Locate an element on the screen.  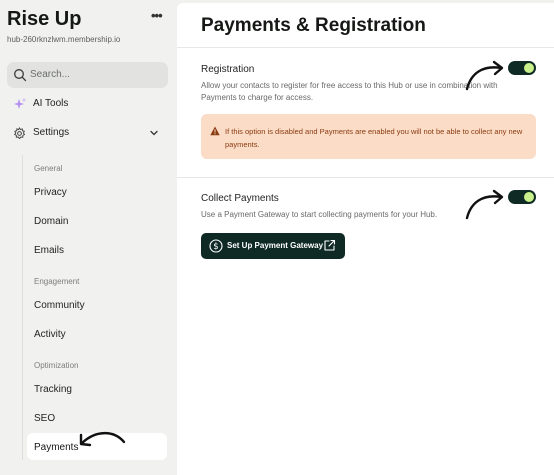
group-label-optimization: Optimization is located at coordinates (56, 365).